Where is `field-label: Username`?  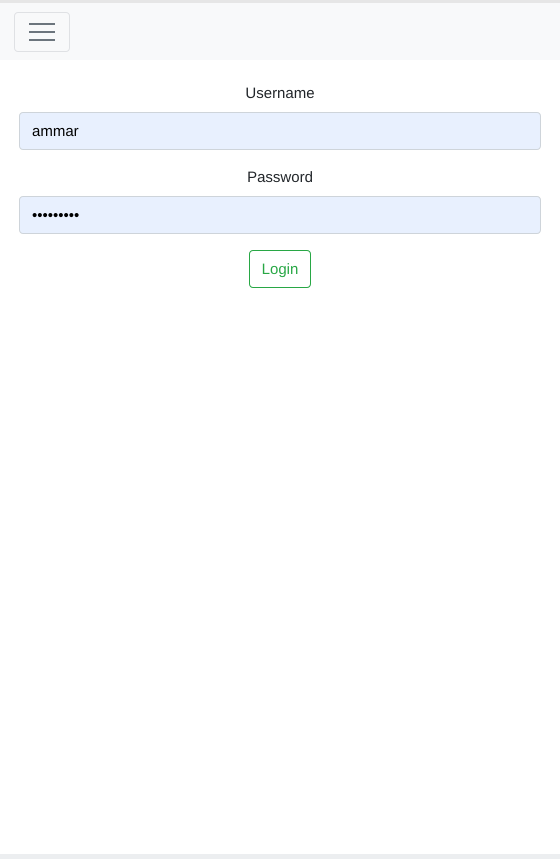 field-label: Username is located at coordinates (280, 94).